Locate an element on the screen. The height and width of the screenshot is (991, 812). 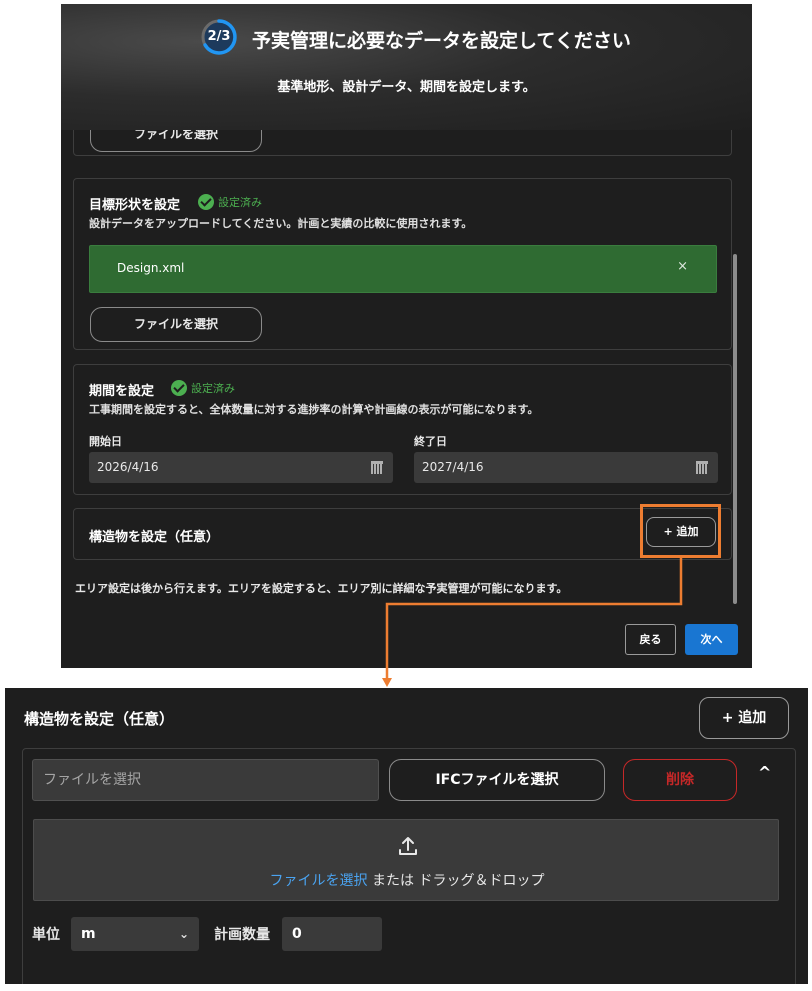
planned-quantity-input: 0 is located at coordinates (332, 934).